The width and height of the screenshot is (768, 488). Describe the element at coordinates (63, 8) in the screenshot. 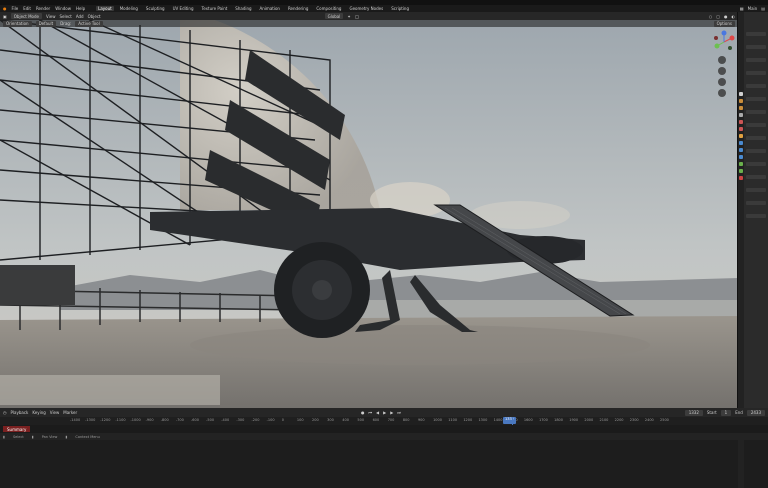

I see `menu-window: Window` at that location.